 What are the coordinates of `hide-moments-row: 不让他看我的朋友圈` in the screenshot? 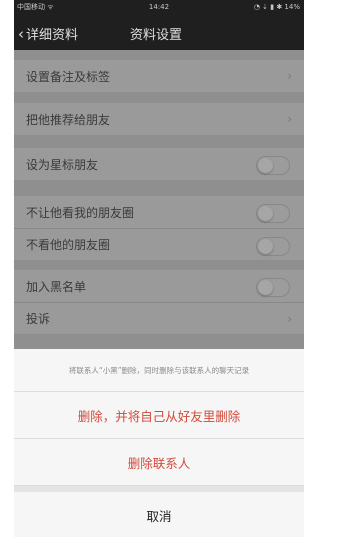 It's located at (159, 212).